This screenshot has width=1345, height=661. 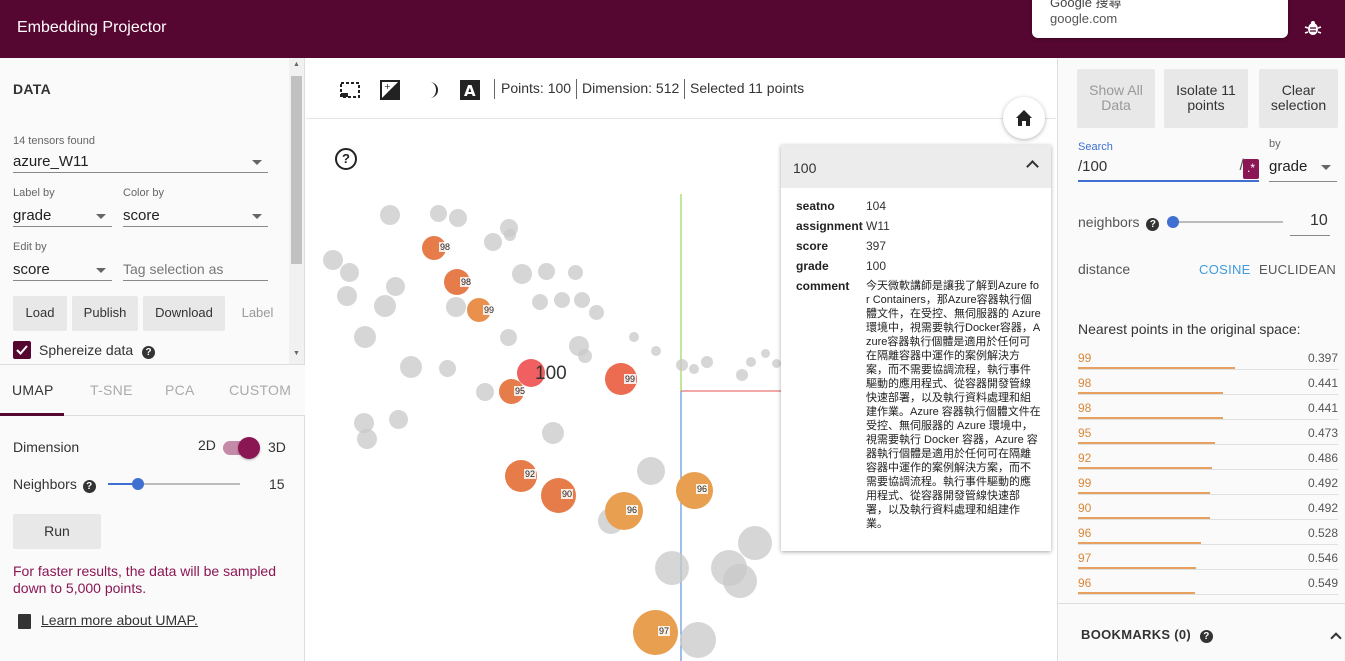 What do you see at coordinates (1225, 269) in the screenshot?
I see `cosine-option: COSINE` at bounding box center [1225, 269].